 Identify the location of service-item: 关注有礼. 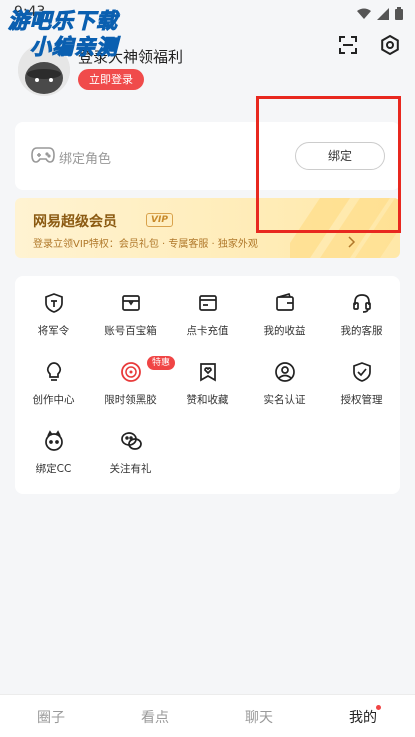
(130, 444).